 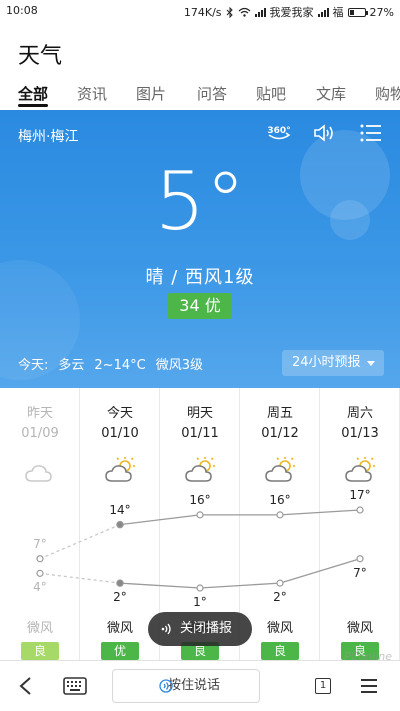 What do you see at coordinates (280, 525) in the screenshot?
I see `forecast-day: 周五 01/12 16° 2° 微风良` at bounding box center [280, 525].